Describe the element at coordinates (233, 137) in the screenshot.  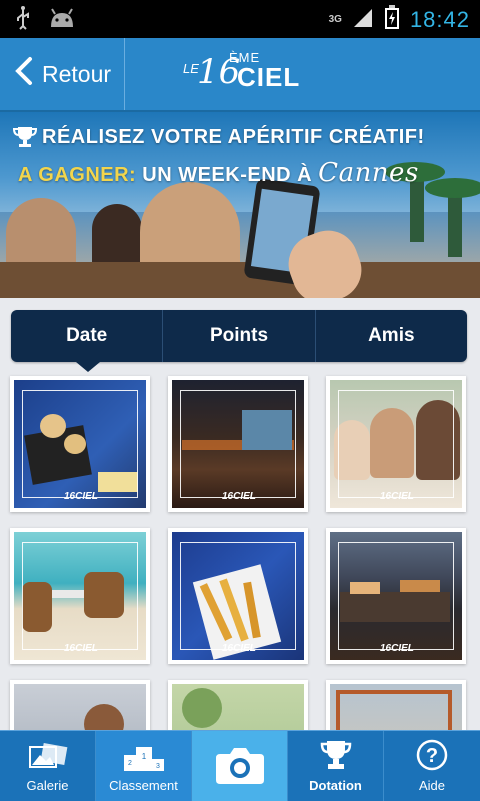
I see `banner-headline: RÉALISEZ VOTRE APÉRITIF CRÉATIF!` at that location.